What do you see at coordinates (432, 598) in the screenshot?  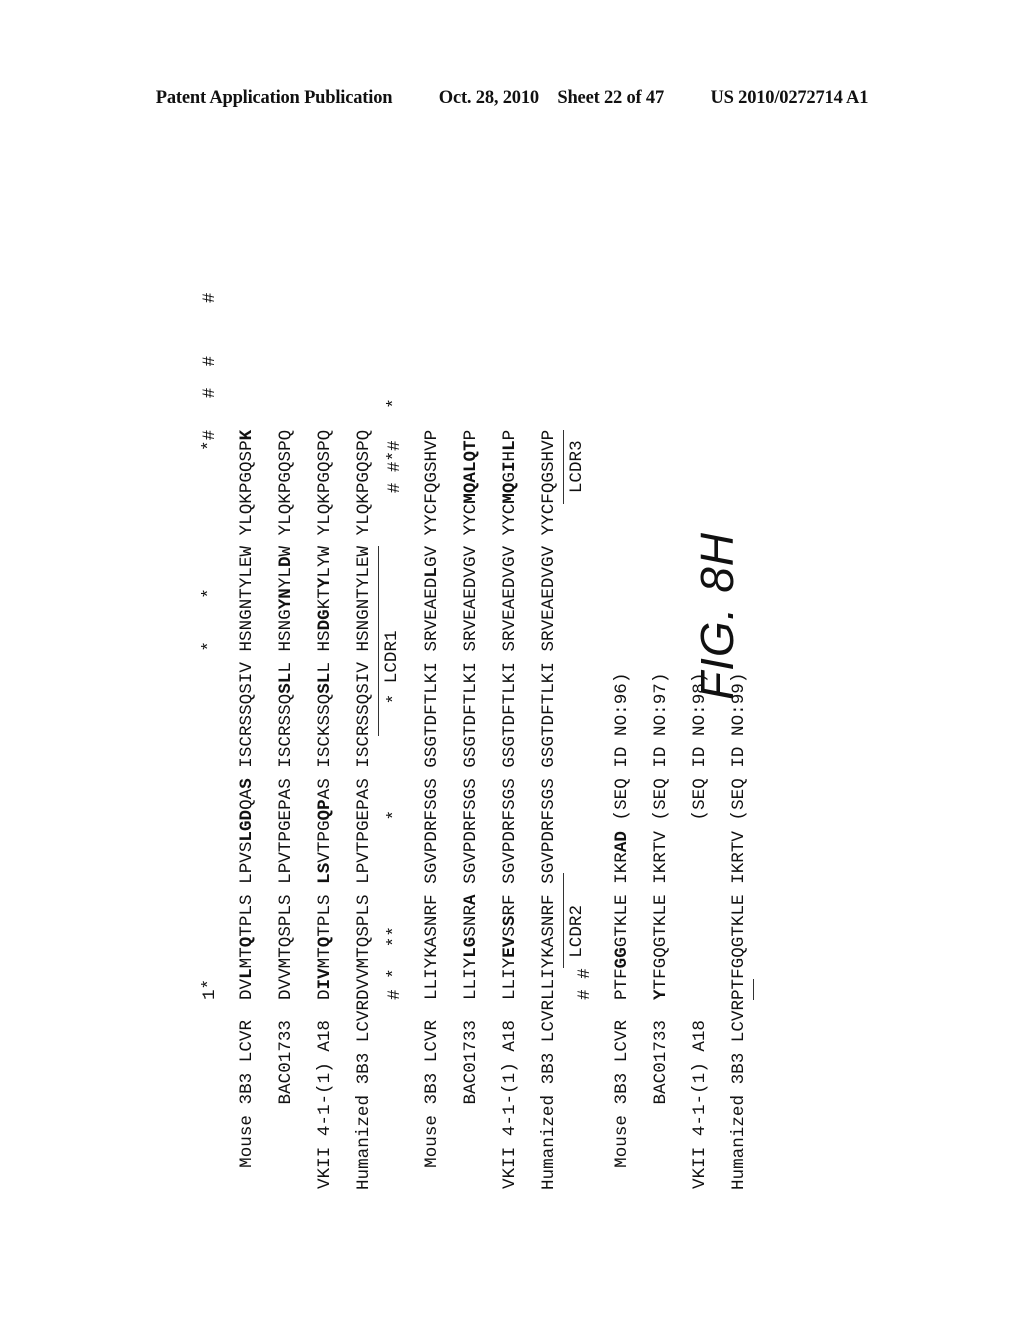 I see `sequence-segment: SRVEAEDLGV` at bounding box center [432, 598].